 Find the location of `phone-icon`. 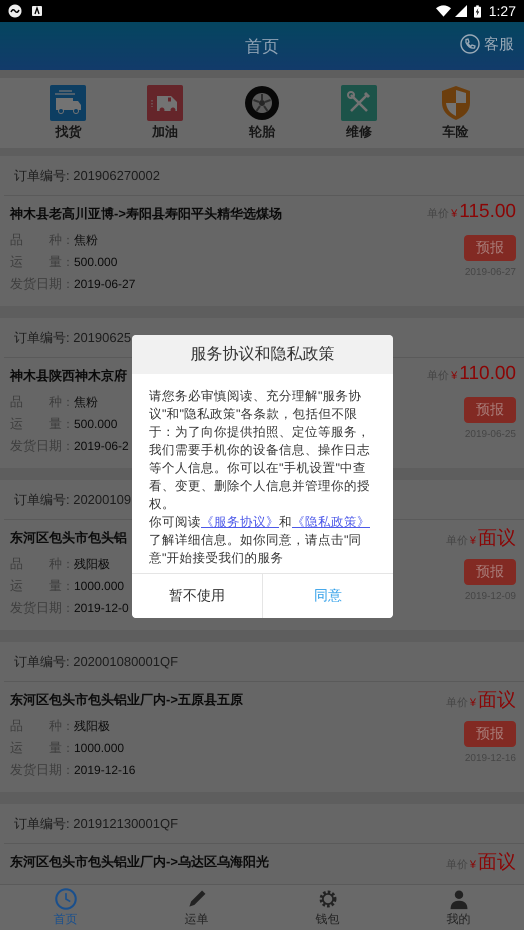

phone-icon is located at coordinates (470, 44).